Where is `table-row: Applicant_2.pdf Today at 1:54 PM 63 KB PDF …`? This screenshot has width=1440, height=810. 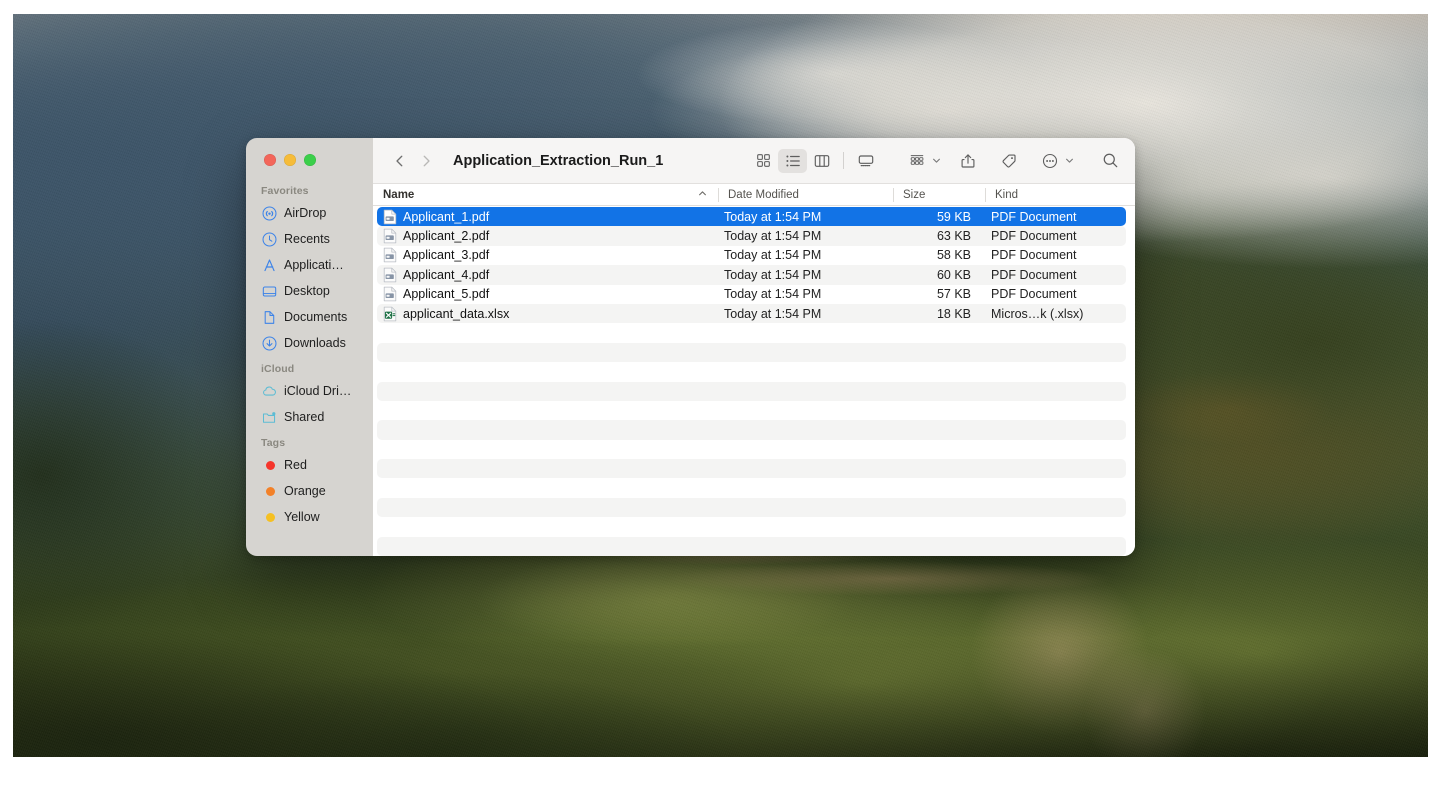 table-row: Applicant_2.pdf Today at 1:54 PM 63 KB PDF … is located at coordinates (751, 236).